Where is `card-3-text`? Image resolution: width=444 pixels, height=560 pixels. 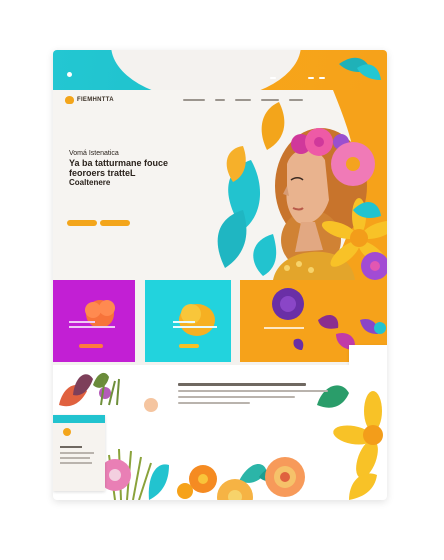 card-3-text is located at coordinates (284, 328).